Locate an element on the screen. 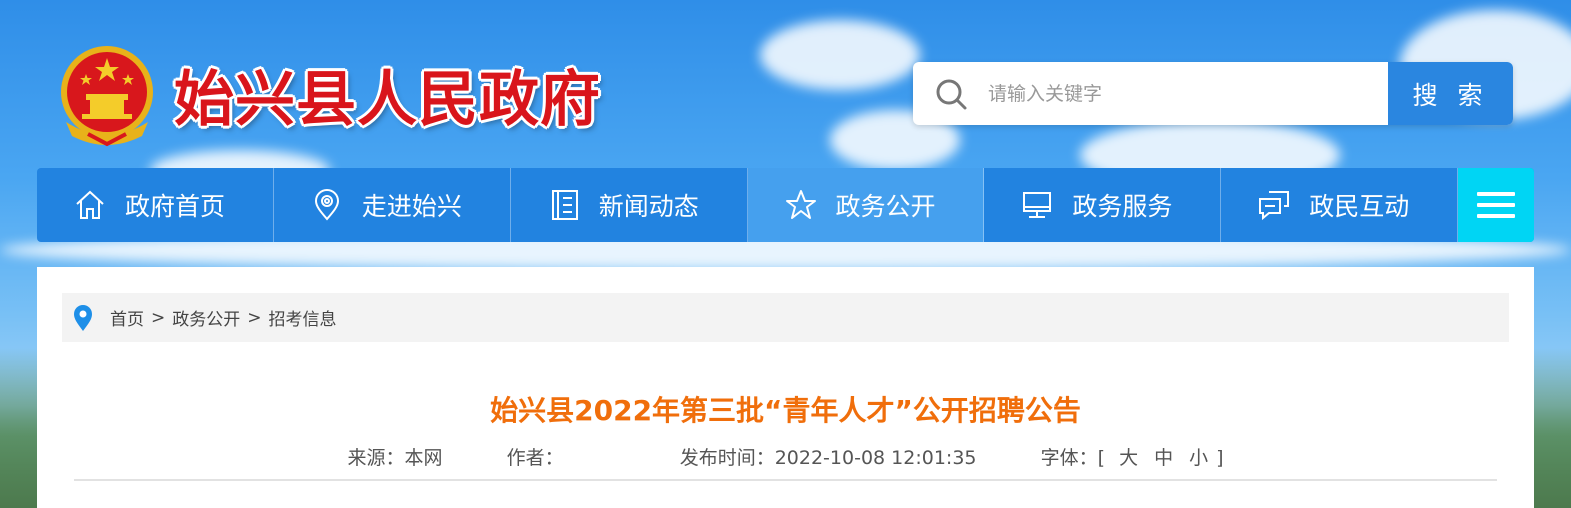 Image resolution: width=1571 pixels, height=508 pixels. nav-item-label: 政务公开 is located at coordinates (885, 206).